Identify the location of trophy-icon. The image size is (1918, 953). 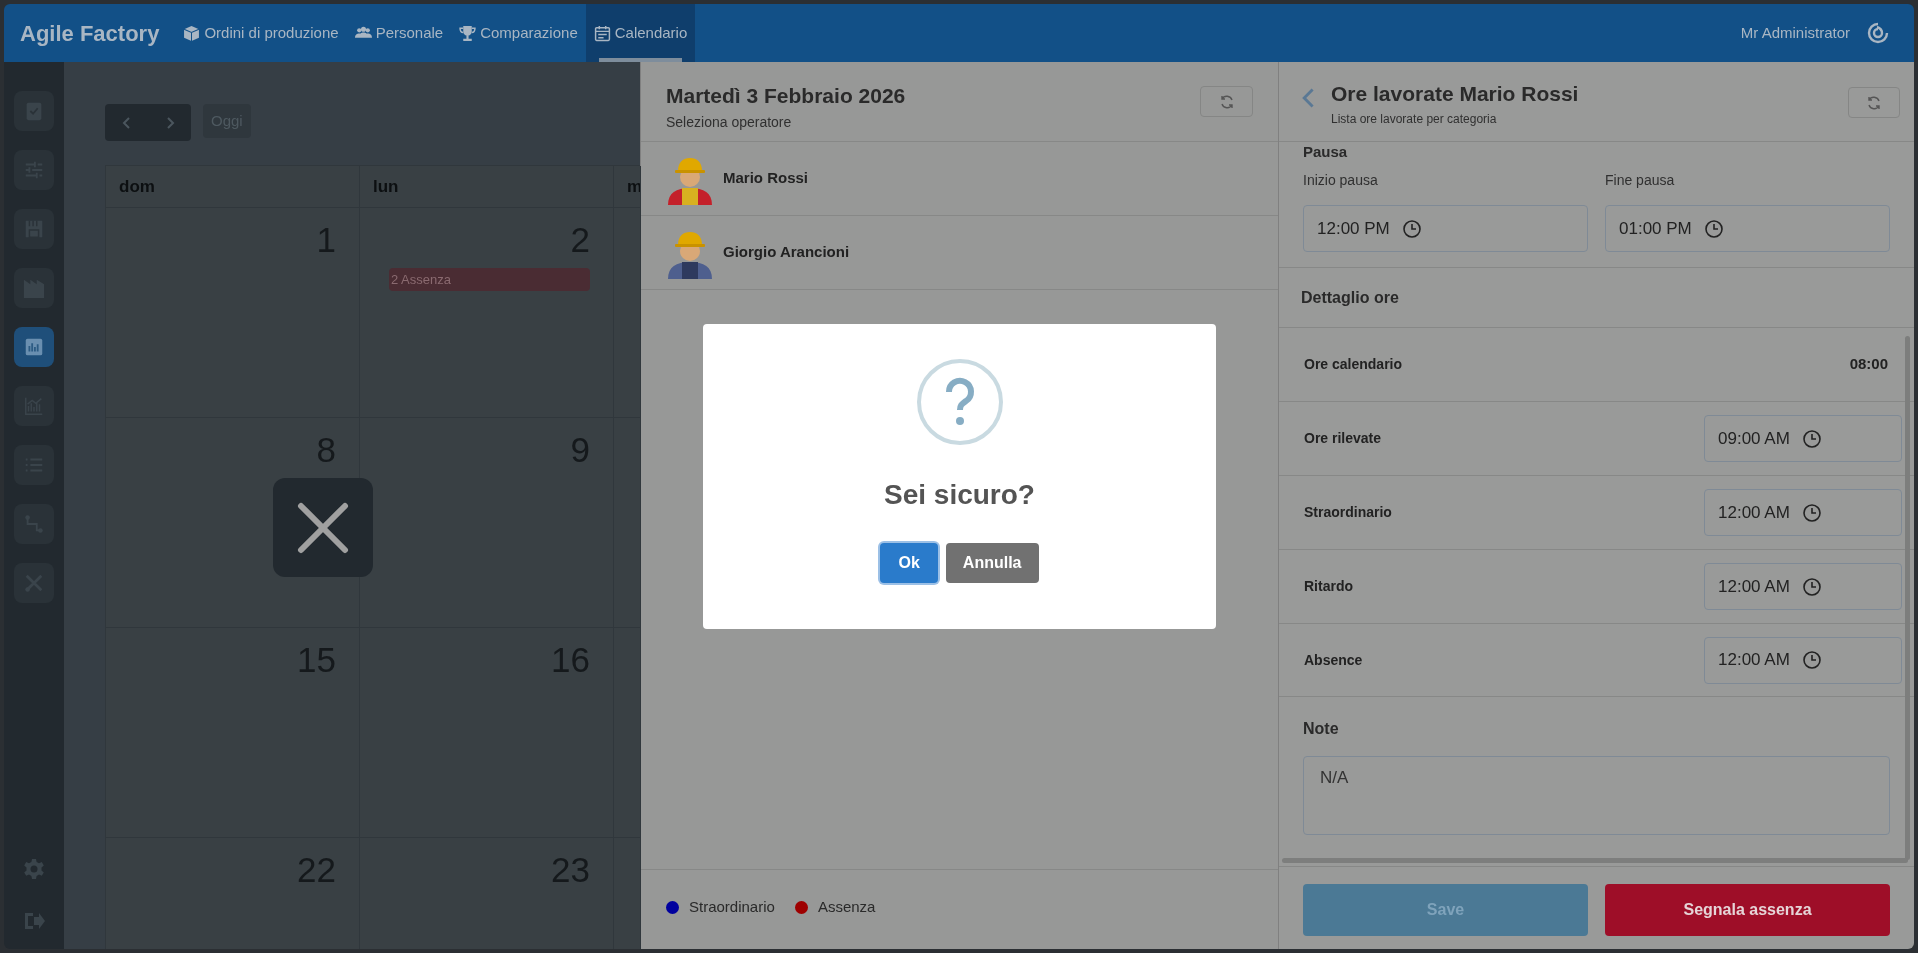
(468, 33).